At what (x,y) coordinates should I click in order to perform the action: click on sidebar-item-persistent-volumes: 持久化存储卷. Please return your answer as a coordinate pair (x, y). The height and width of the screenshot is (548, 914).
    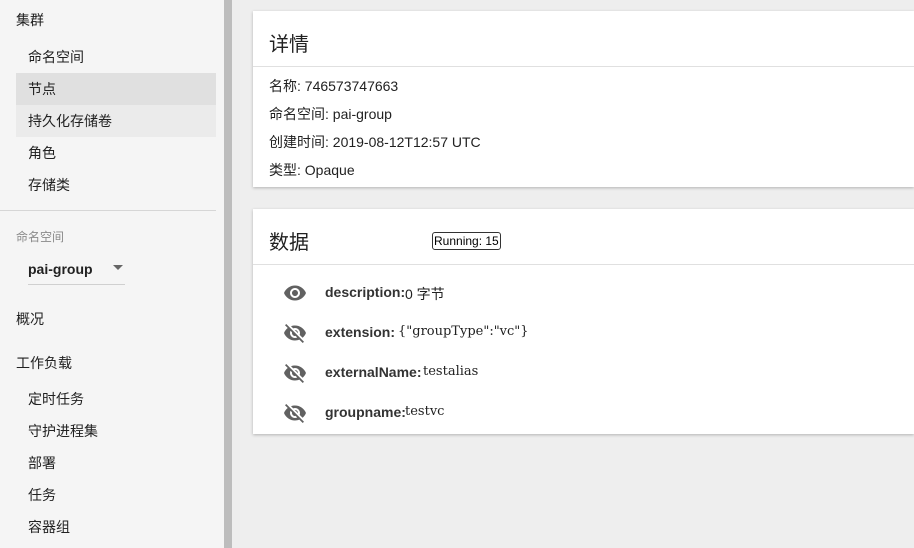
    Looking at the image, I should click on (116, 121).